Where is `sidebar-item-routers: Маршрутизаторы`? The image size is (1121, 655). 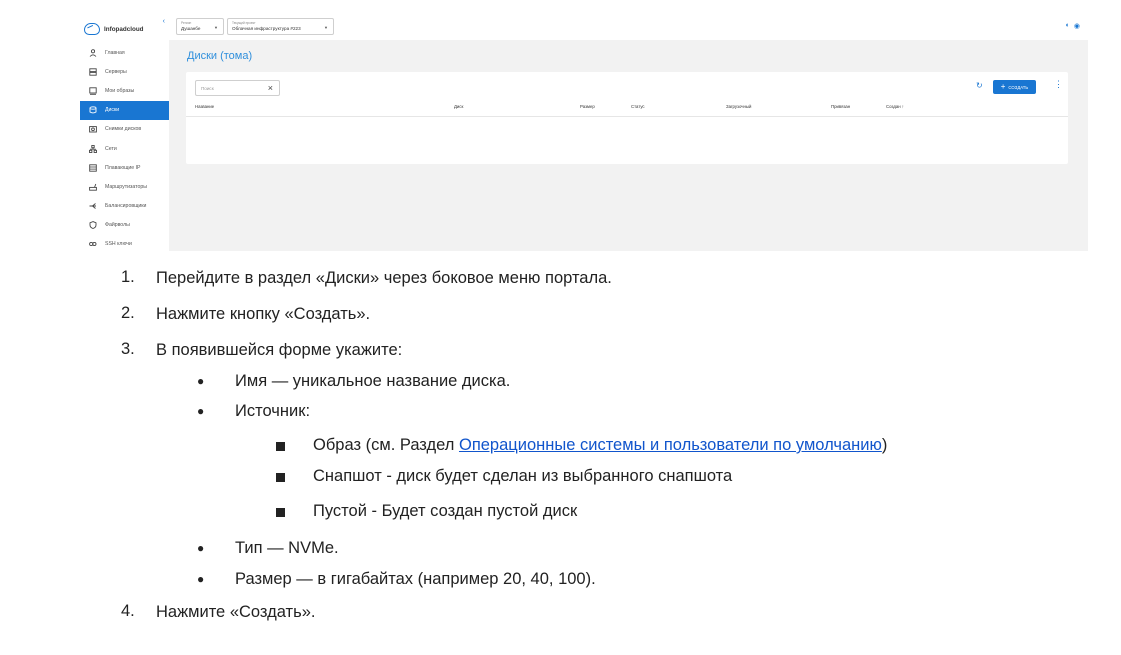 sidebar-item-routers: Маршрутизаторы is located at coordinates (124, 186).